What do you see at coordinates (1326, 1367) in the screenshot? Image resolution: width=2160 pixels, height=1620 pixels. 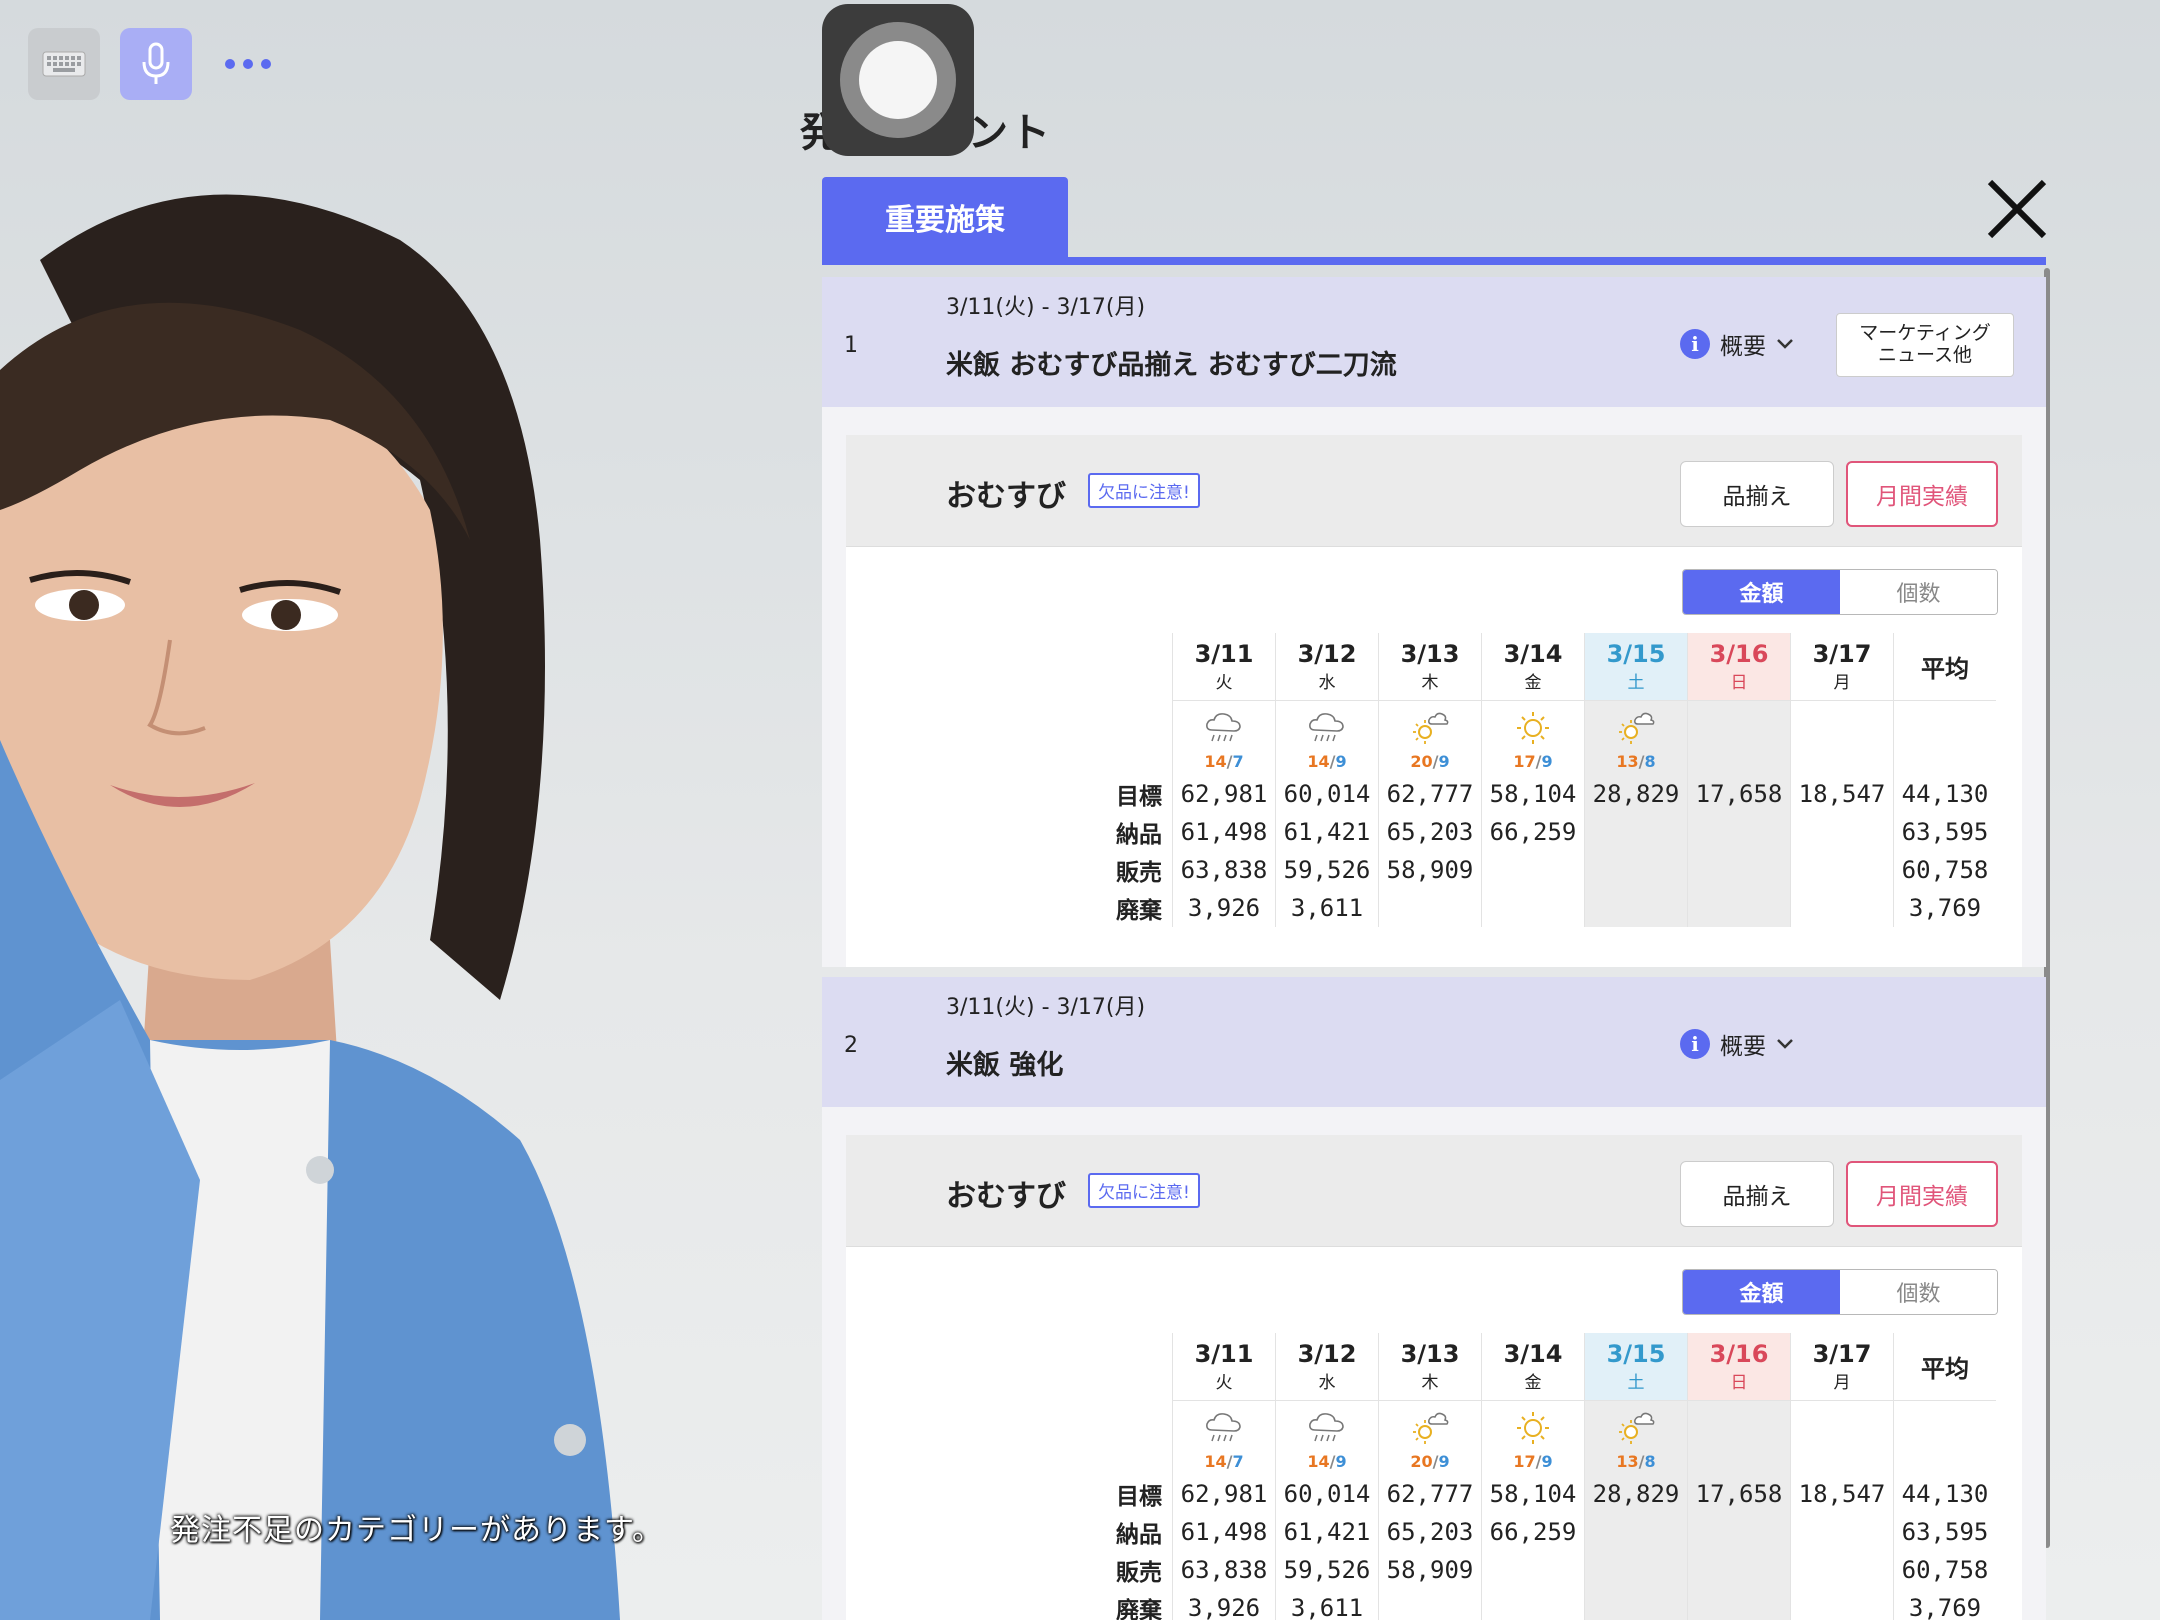 I see `grid-day-header: 3/12 水` at bounding box center [1326, 1367].